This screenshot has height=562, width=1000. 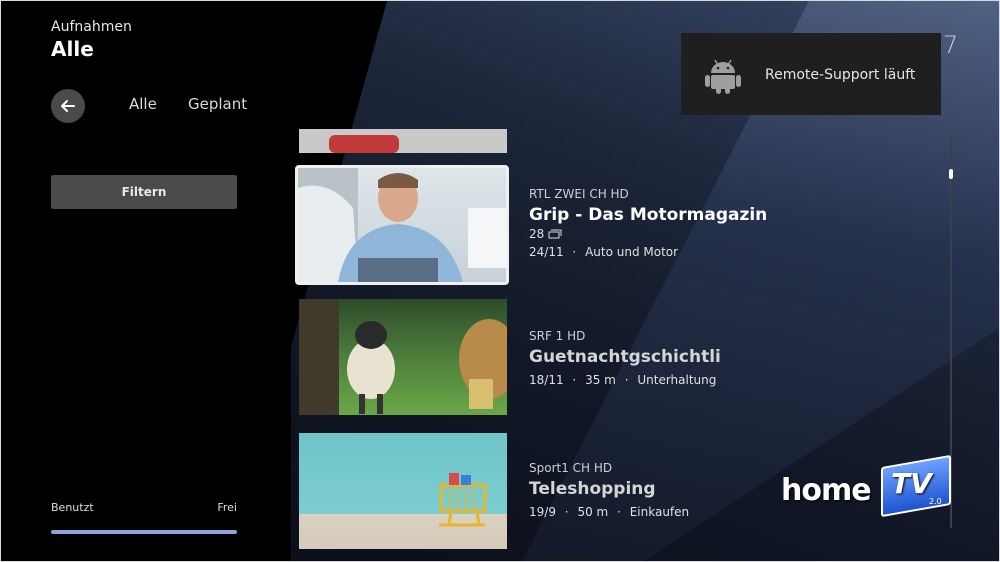 What do you see at coordinates (951, 174) in the screenshot?
I see `scrollbar-thumb` at bounding box center [951, 174].